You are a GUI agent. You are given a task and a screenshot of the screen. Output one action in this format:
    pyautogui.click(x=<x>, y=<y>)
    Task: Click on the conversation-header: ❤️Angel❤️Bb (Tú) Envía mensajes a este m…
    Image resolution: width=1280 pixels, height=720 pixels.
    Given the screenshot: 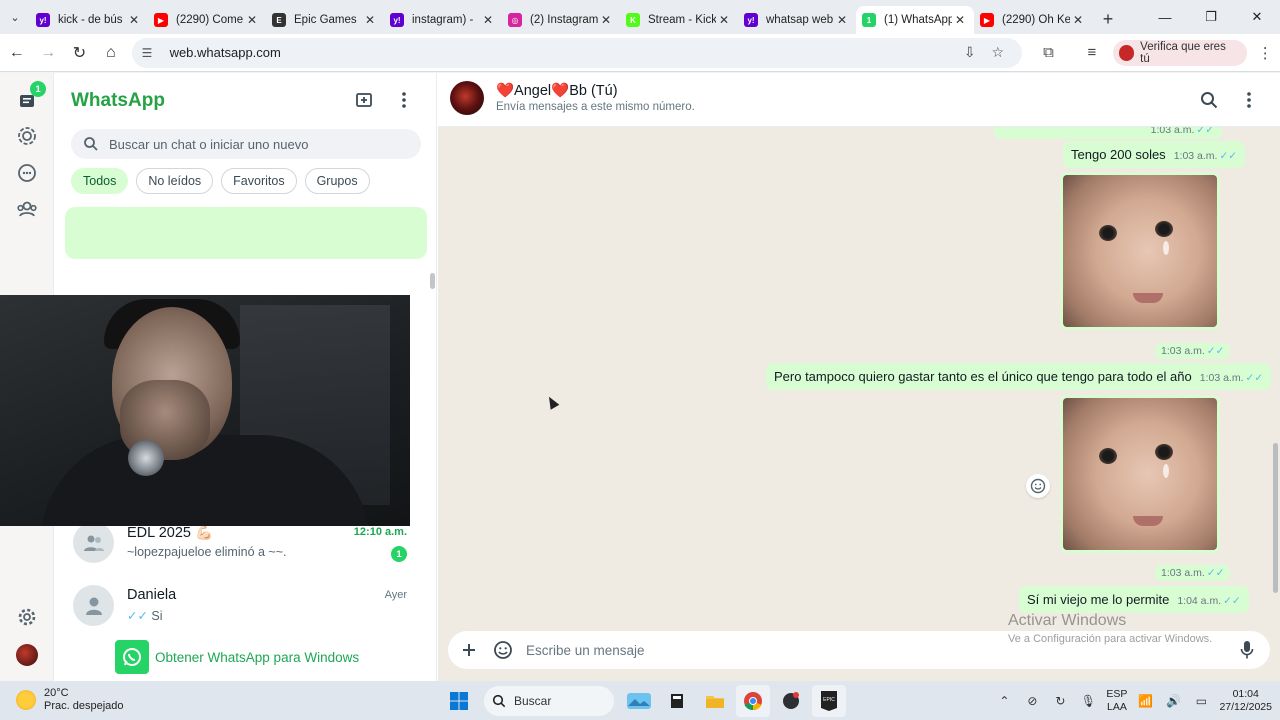 What is the action you would take?
    pyautogui.click(x=859, y=100)
    